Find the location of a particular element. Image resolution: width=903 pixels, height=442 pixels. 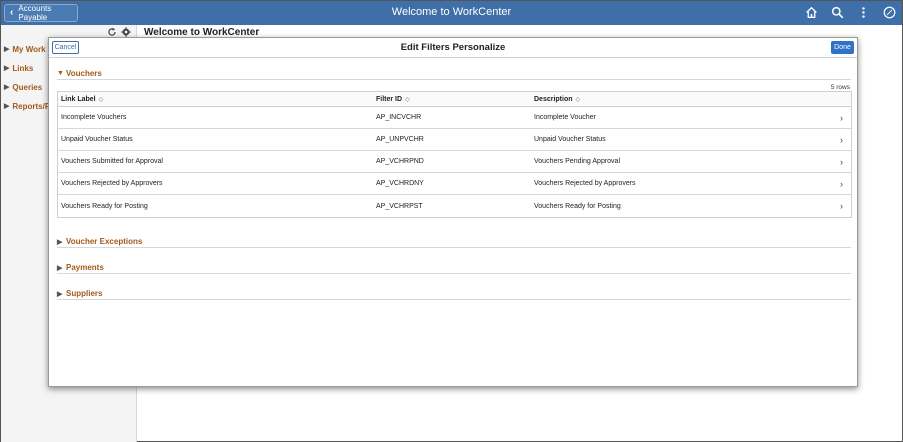

column-header-link-label: Link Label ◇ is located at coordinates (82, 99).